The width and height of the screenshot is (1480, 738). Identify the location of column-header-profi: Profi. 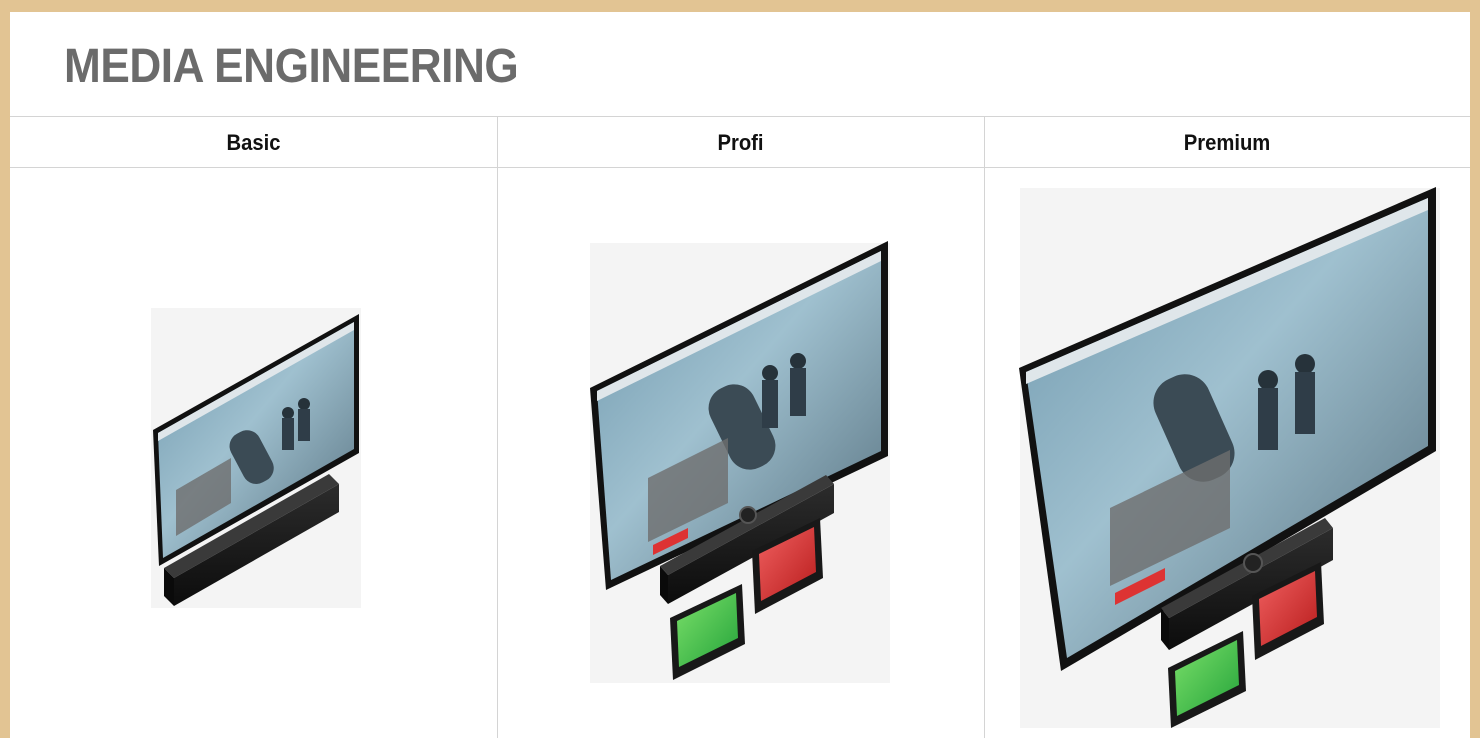
(740, 142).